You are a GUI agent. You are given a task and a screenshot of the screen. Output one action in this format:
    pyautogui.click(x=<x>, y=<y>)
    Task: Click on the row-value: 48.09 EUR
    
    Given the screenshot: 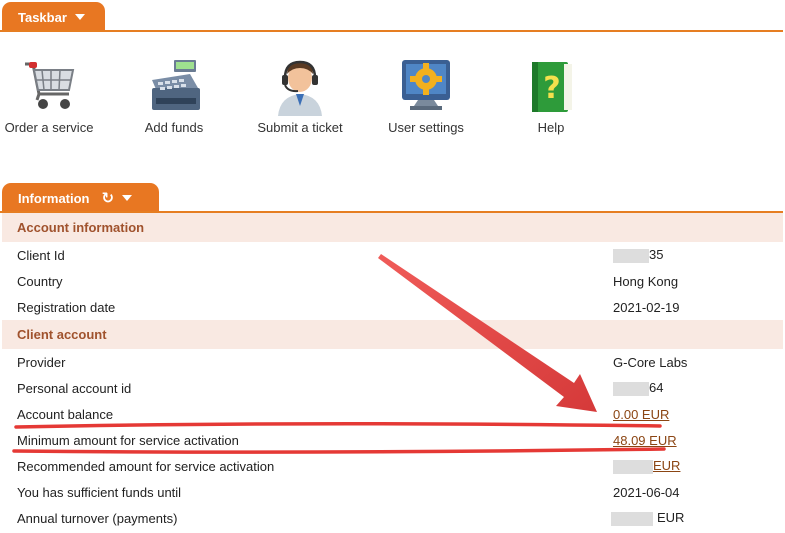 What is the action you would take?
    pyautogui.click(x=698, y=440)
    